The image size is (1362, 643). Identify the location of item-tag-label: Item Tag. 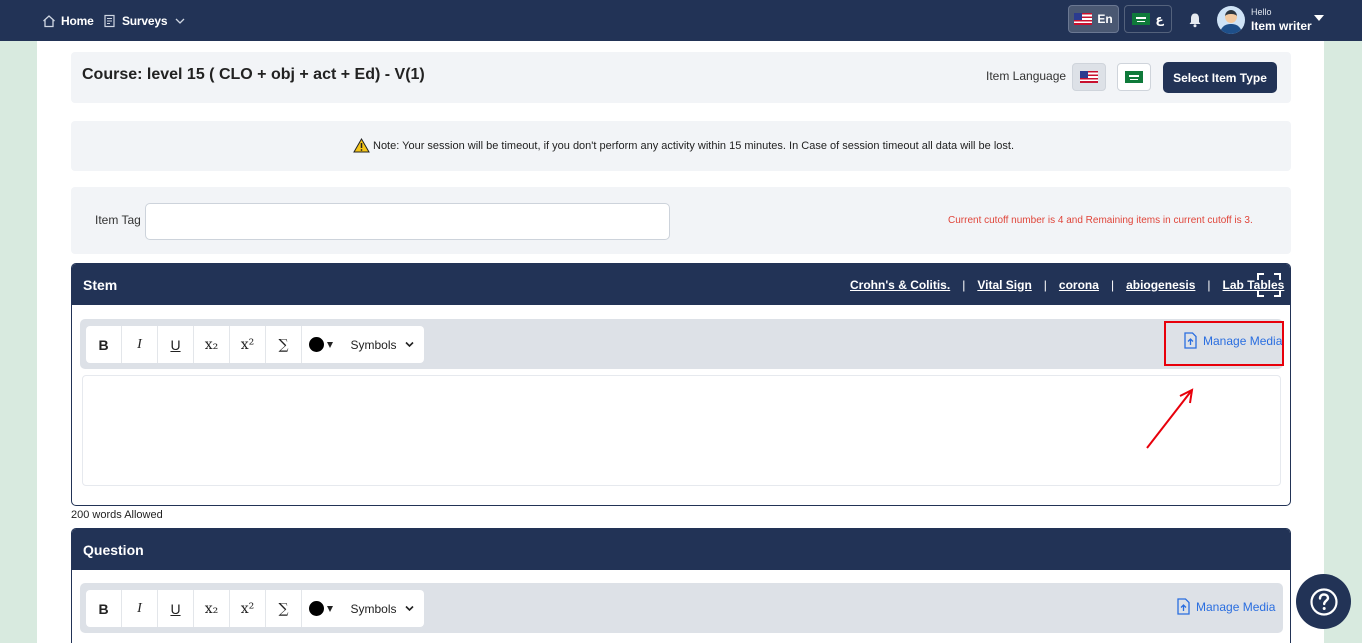
(118, 220).